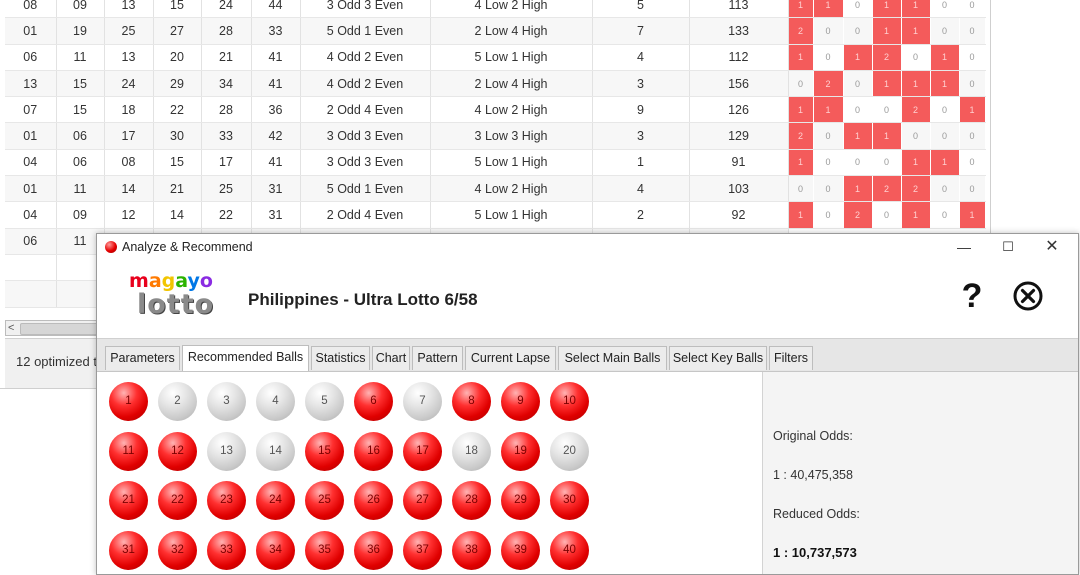  What do you see at coordinates (520, 451) in the screenshot?
I see `ball-19: 19` at bounding box center [520, 451].